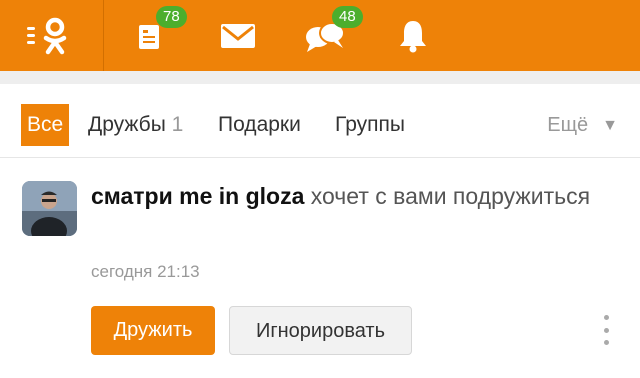  Describe the element at coordinates (177, 124) in the screenshot. I see `tab-friendships-count: 1` at that location.